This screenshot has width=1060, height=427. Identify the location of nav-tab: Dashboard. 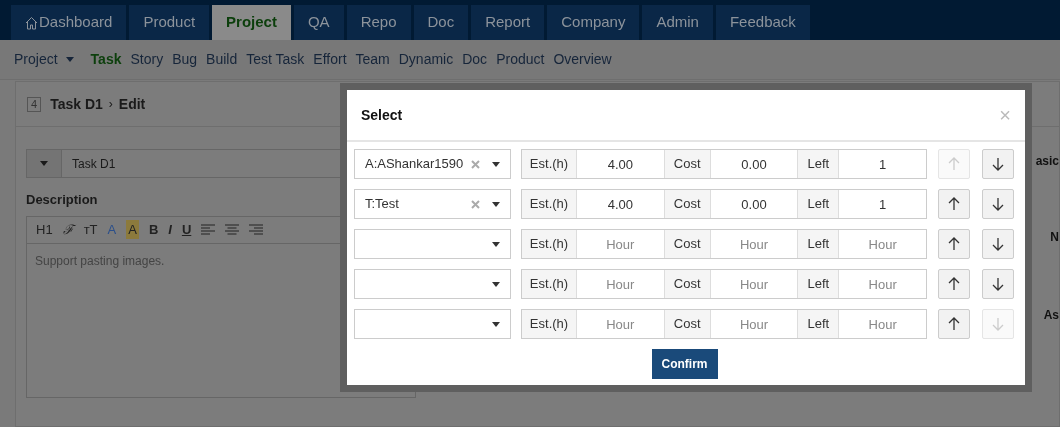
(69, 22).